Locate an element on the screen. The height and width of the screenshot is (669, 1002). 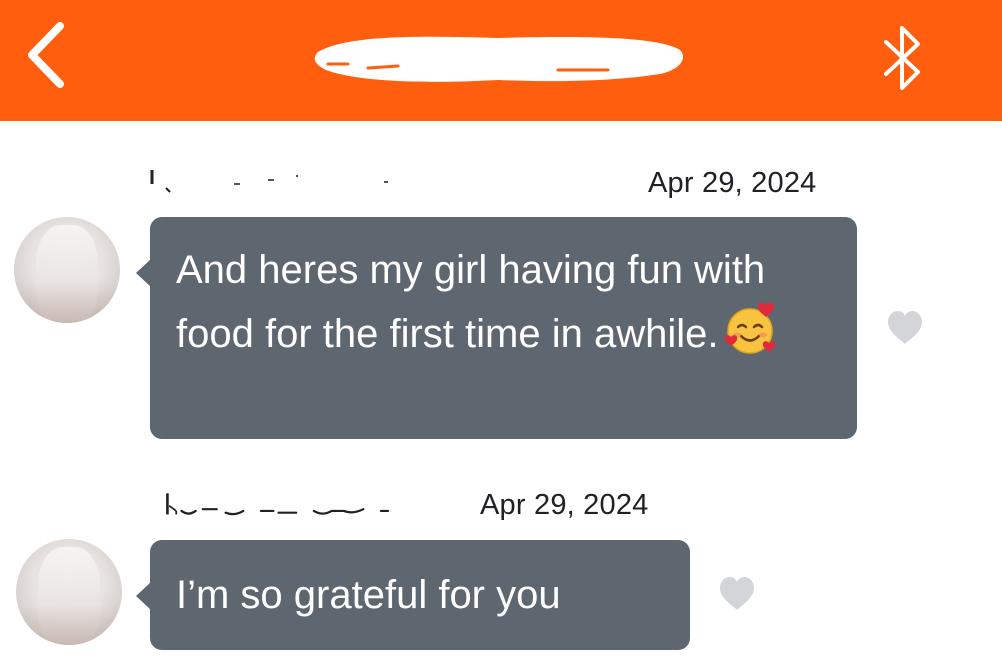
redacted-conversation-title is located at coordinates (499, 59).